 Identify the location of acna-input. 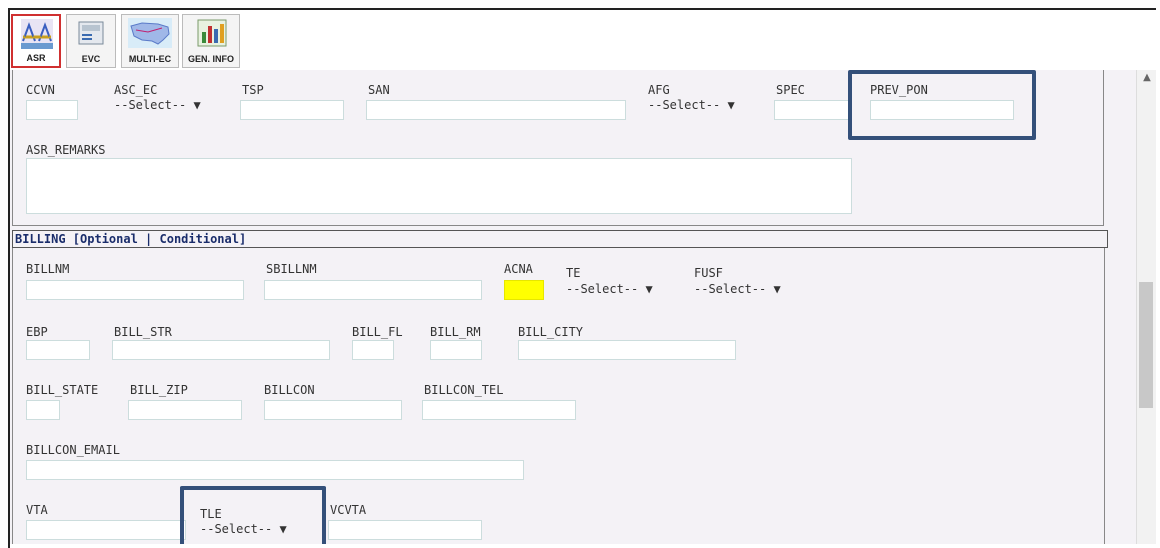
(524, 290).